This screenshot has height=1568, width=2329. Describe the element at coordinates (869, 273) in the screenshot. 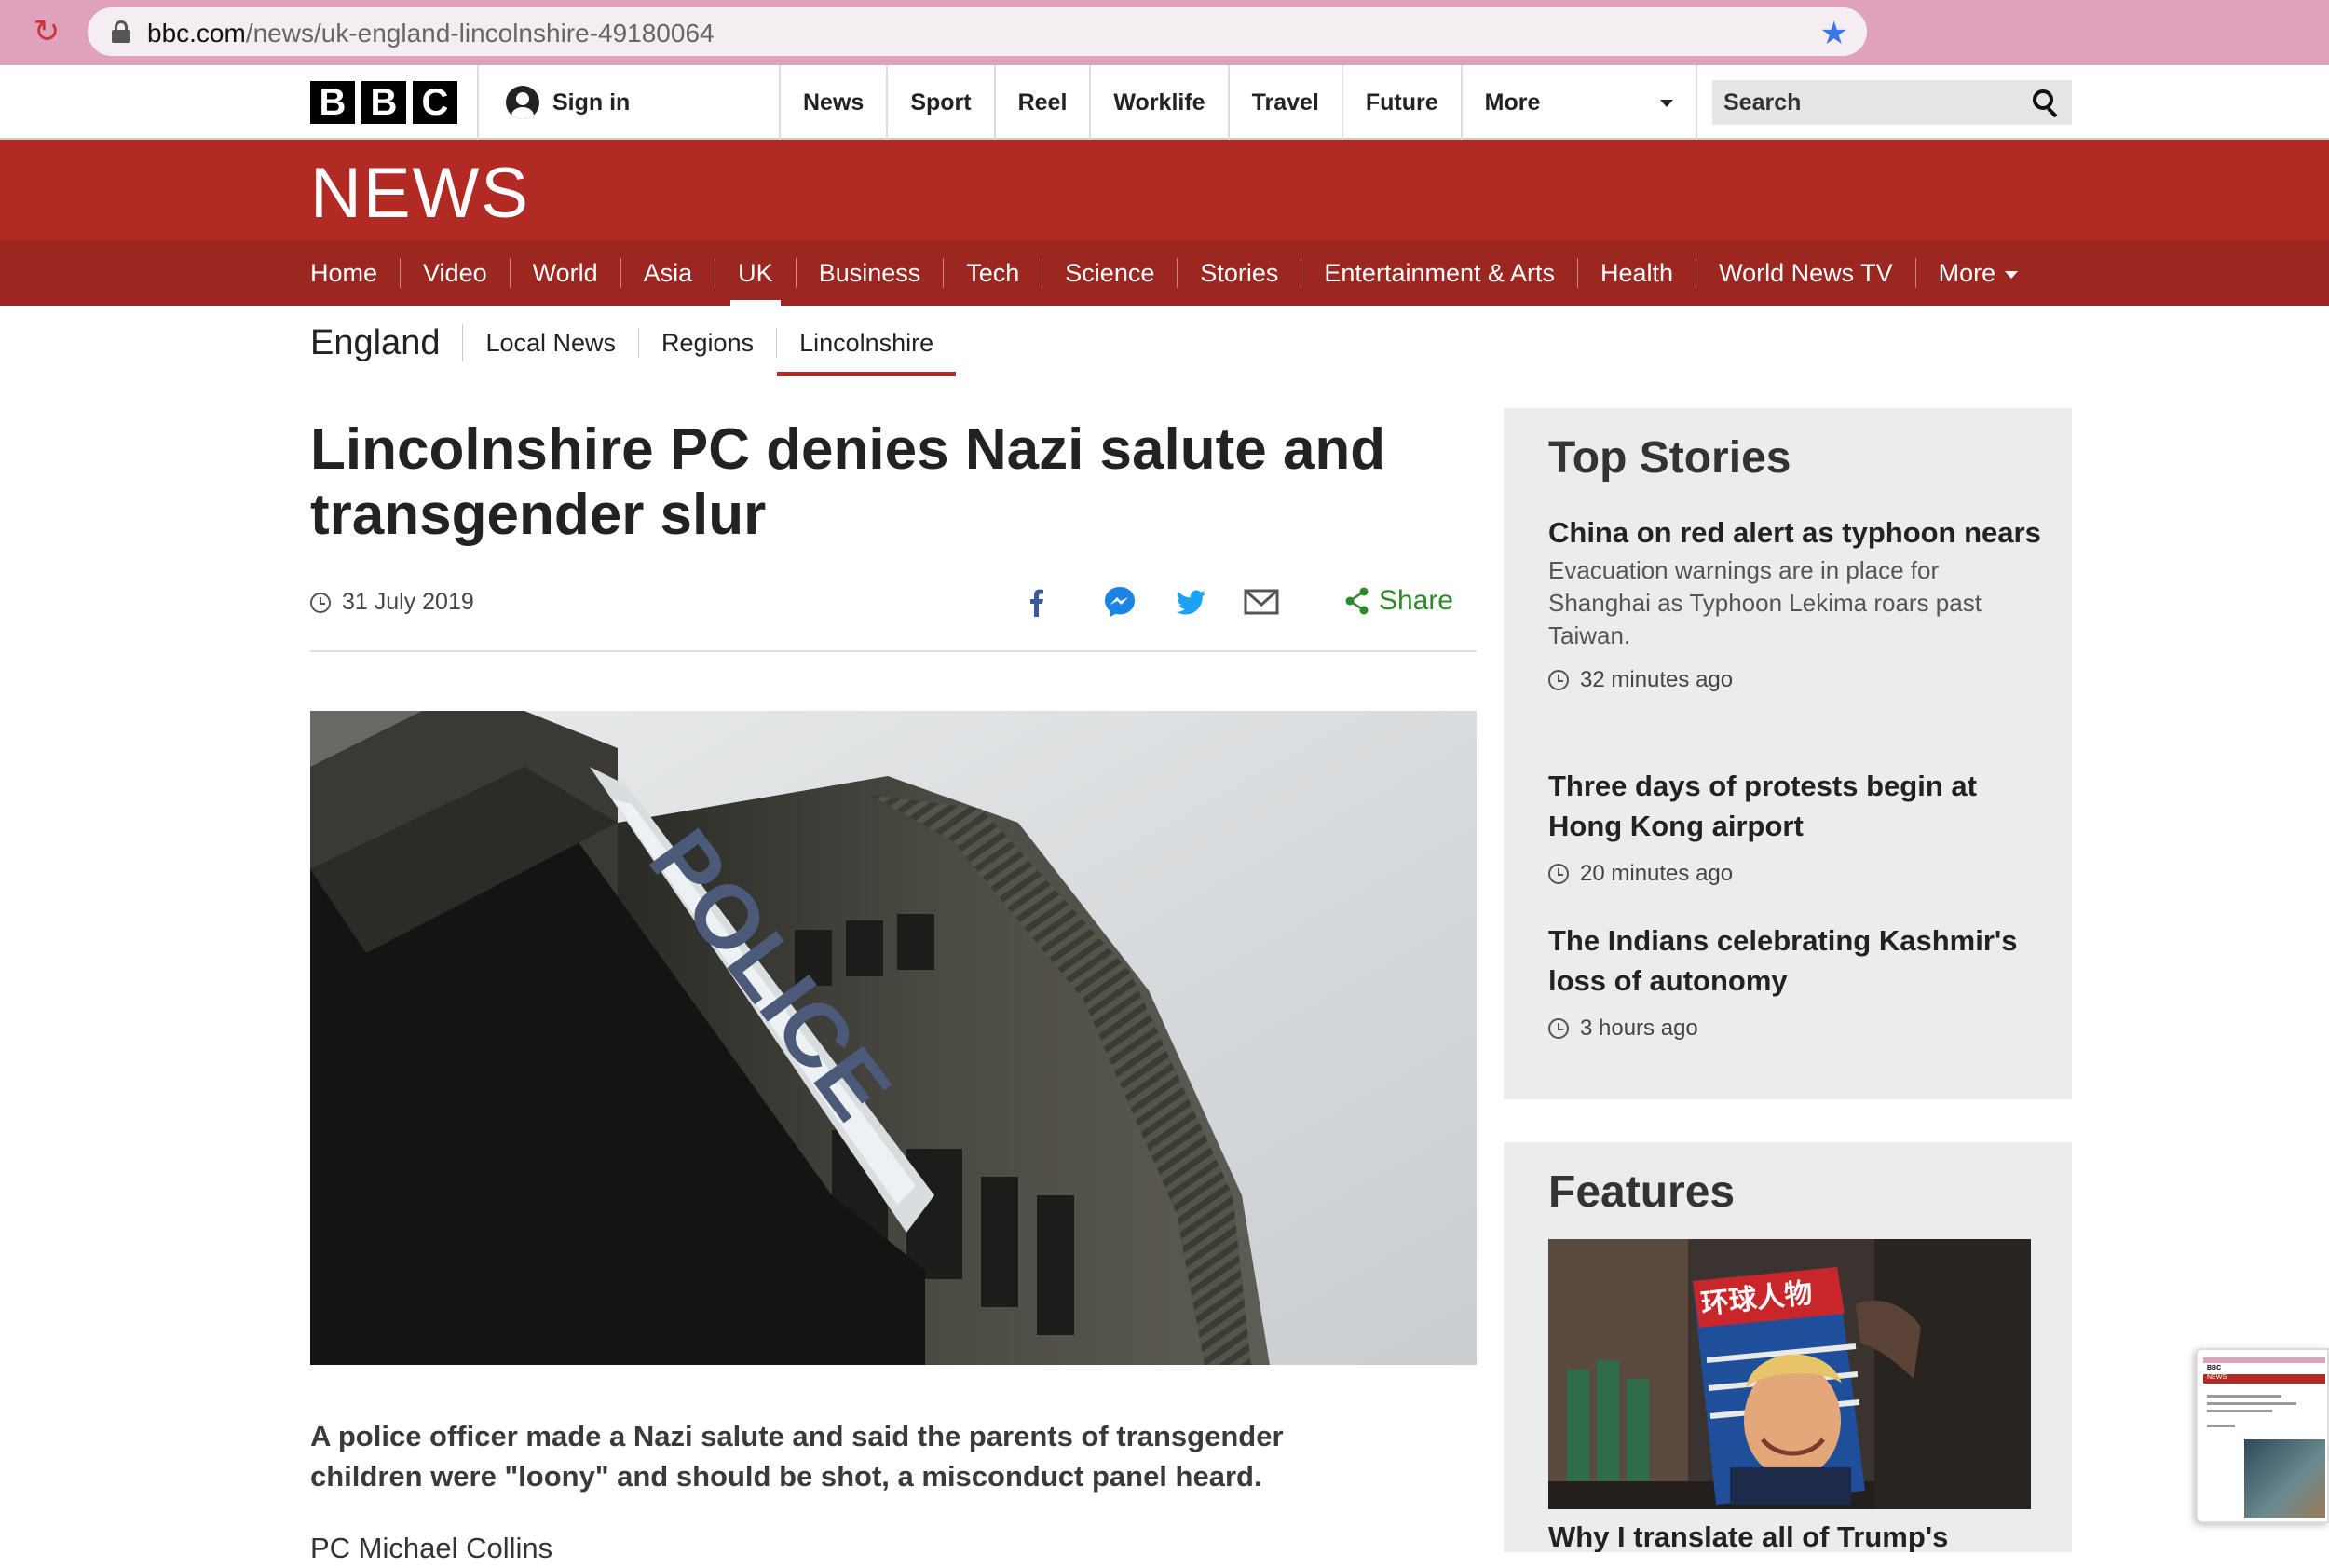

I see `news-nav-business: Business` at that location.